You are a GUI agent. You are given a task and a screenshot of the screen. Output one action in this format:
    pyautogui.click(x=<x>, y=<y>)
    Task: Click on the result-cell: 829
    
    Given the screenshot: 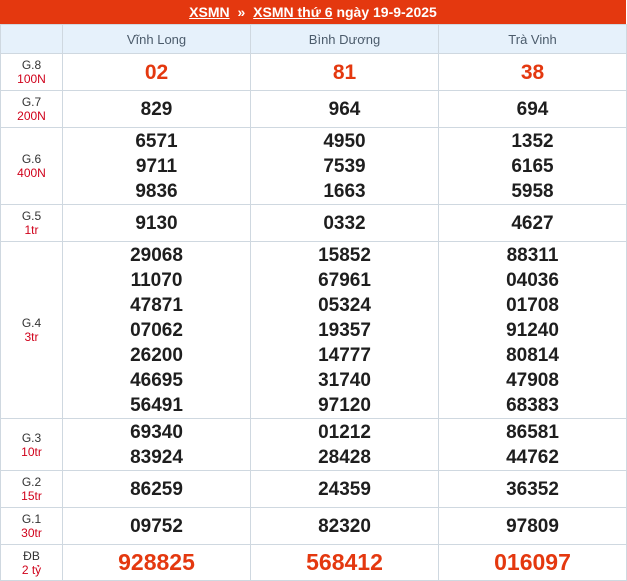 What is the action you would take?
    pyautogui.click(x=156, y=109)
    